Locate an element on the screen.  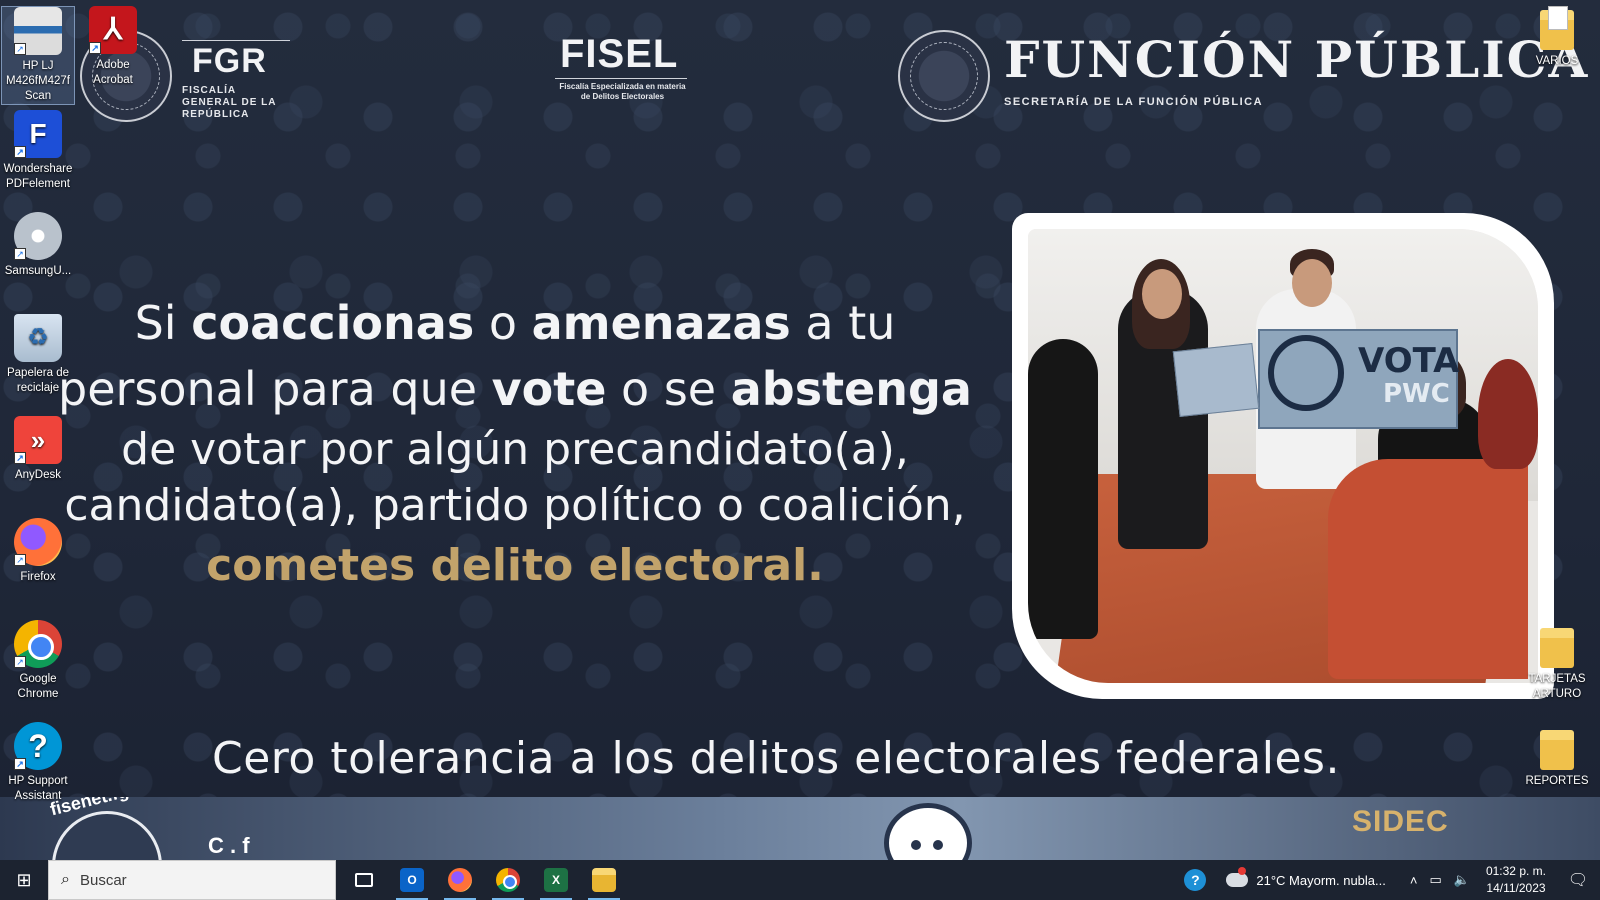
speaker-icon: 🔈 is located at coordinates (1461, 879).